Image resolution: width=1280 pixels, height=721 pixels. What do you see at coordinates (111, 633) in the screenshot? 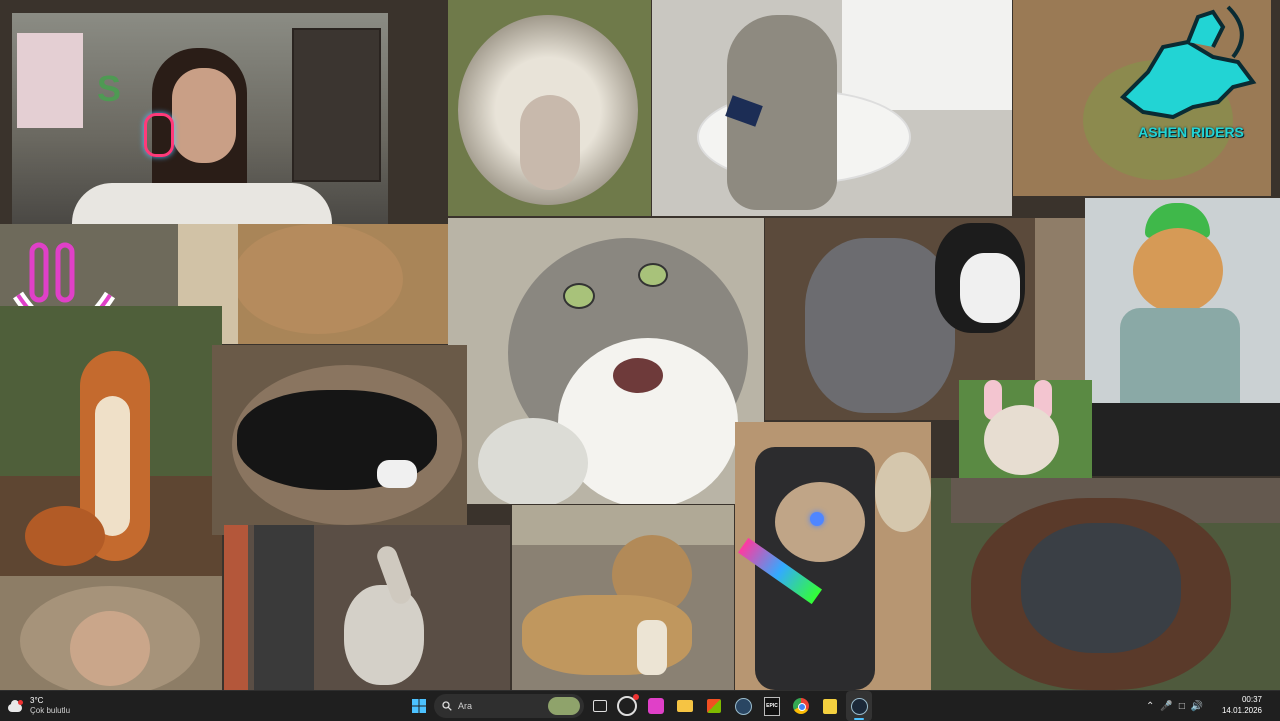
I see `monkey-photo` at bounding box center [111, 633].